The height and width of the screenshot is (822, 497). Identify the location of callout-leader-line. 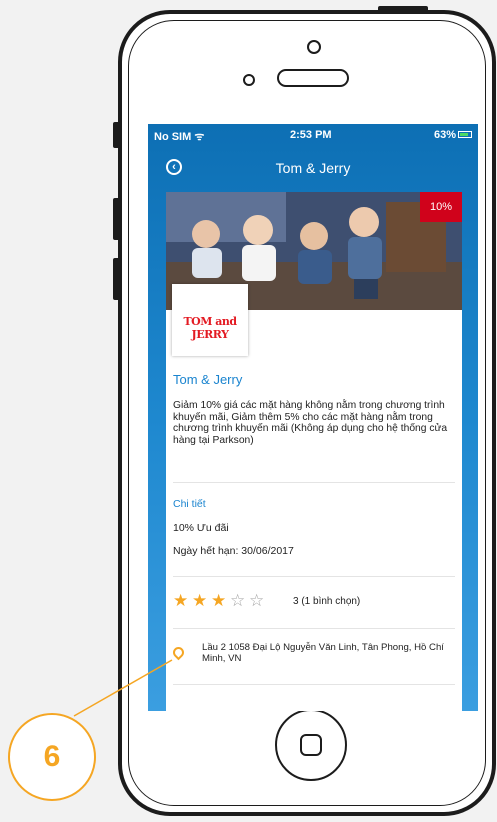
(123, 688).